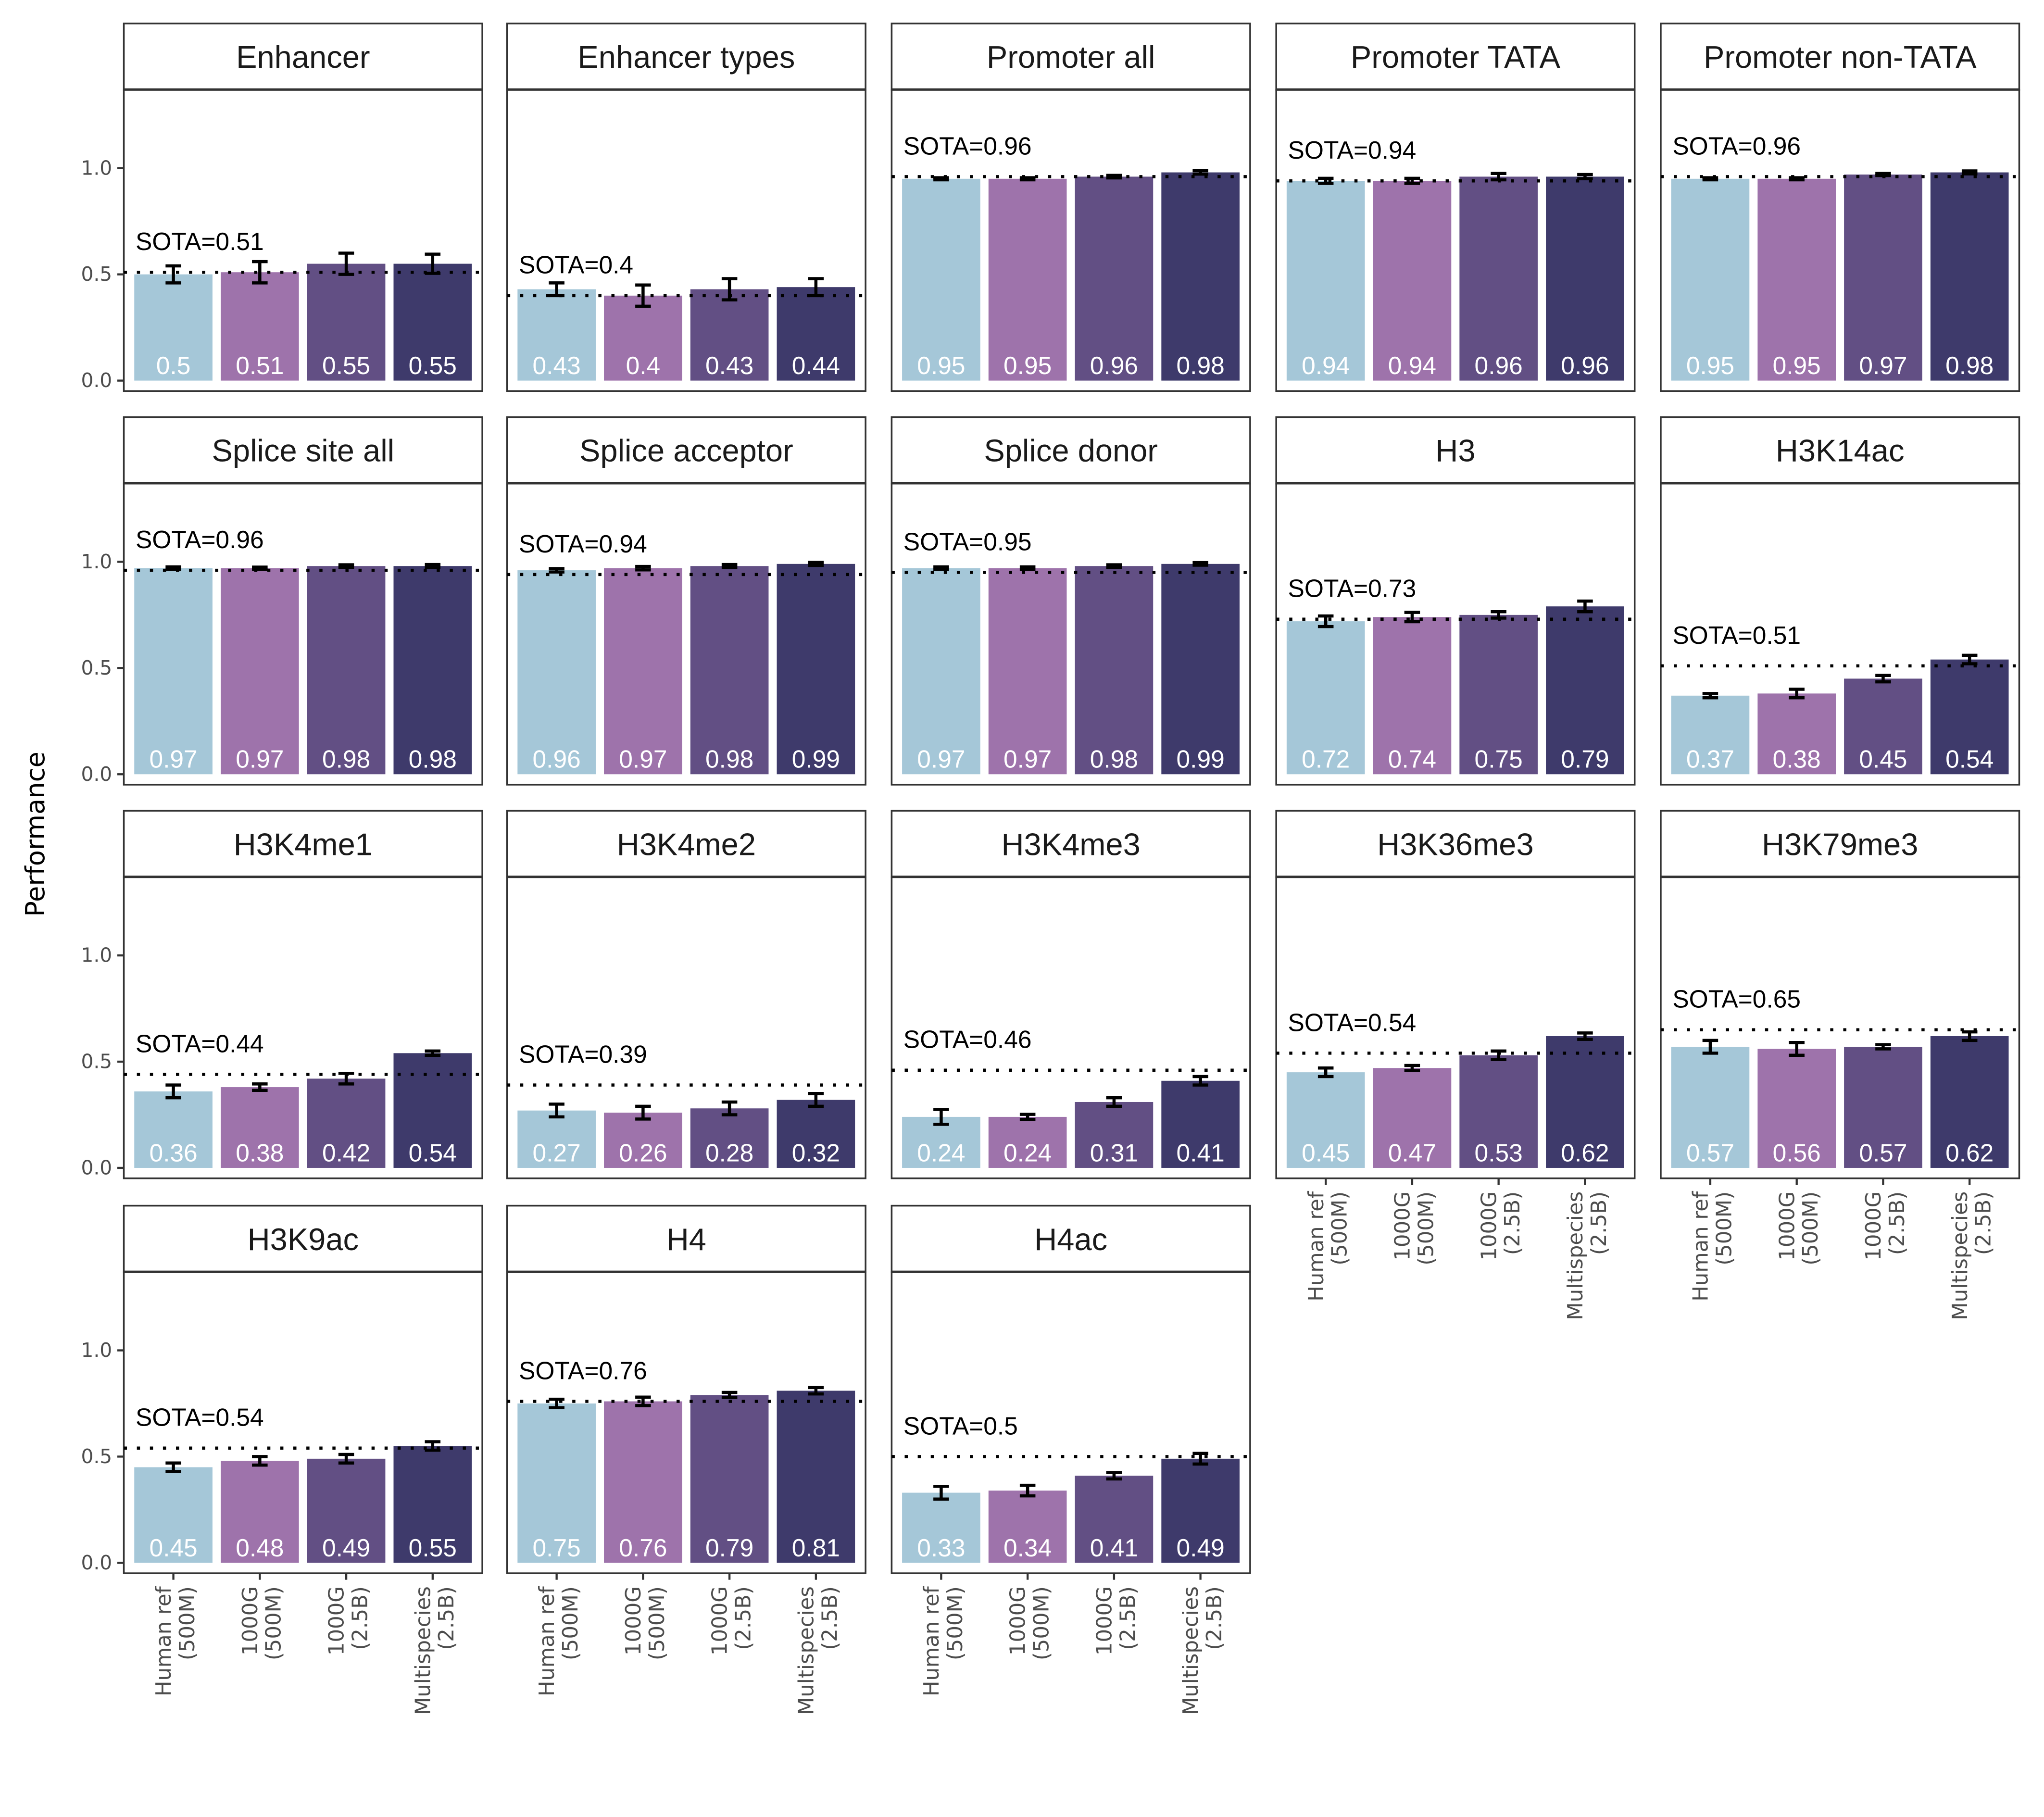 This screenshot has height=1817, width=2044. What do you see at coordinates (686, 994) in the screenshot?
I see `facet-panel: H3K4me2 0.27 0.26 0.28 0.32 SOTA=0.39` at bounding box center [686, 994].